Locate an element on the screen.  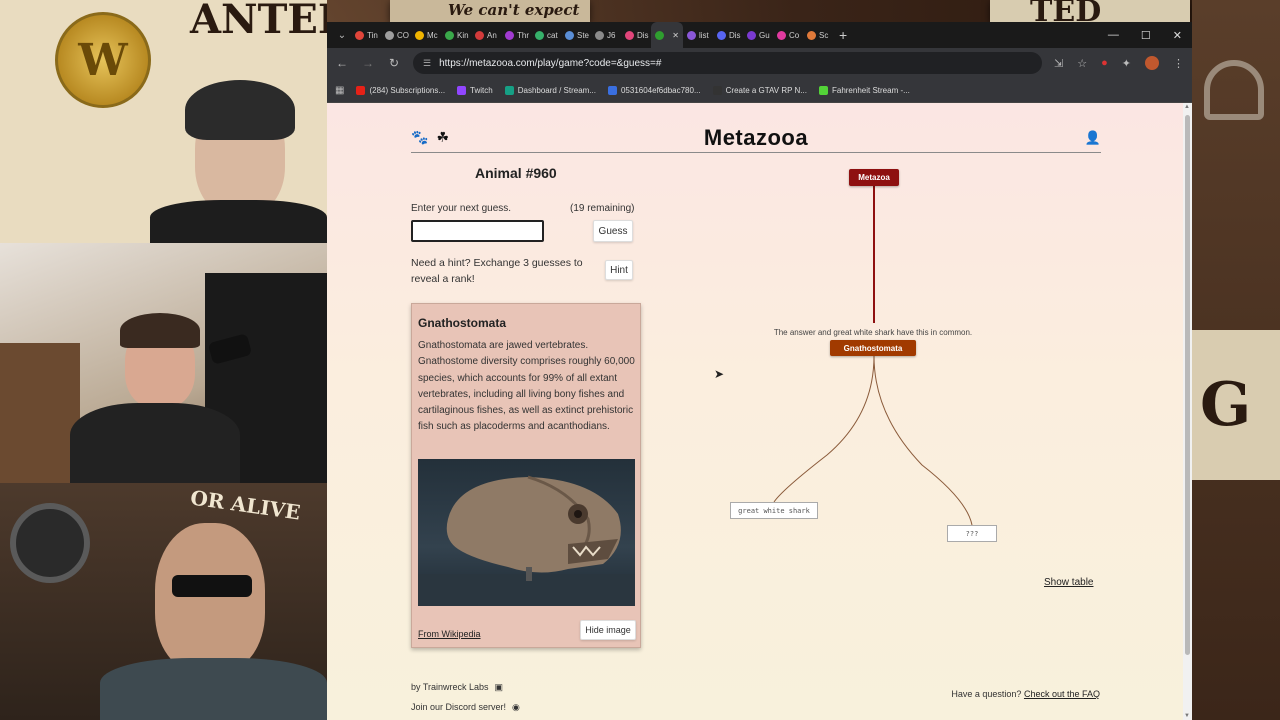
close-tab-icon: ✕ is located at coordinates (675, 35).